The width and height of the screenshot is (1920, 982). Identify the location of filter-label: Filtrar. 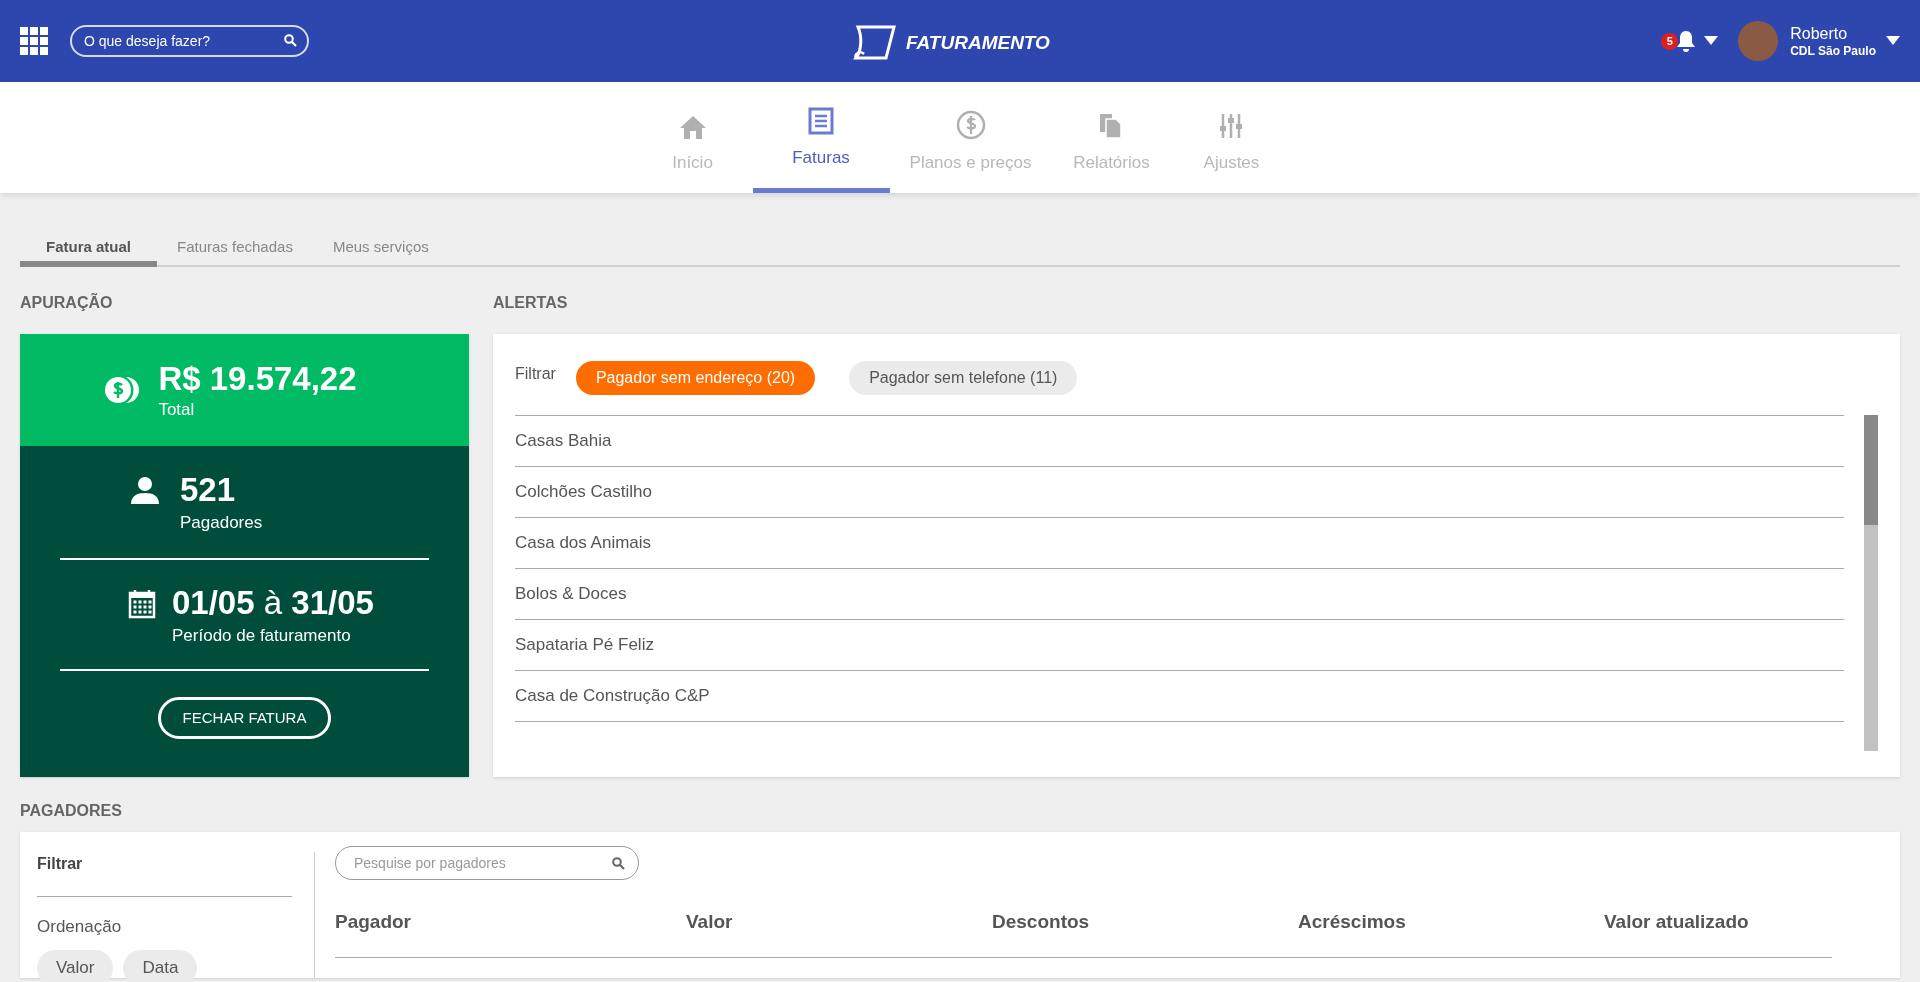
(535, 374).